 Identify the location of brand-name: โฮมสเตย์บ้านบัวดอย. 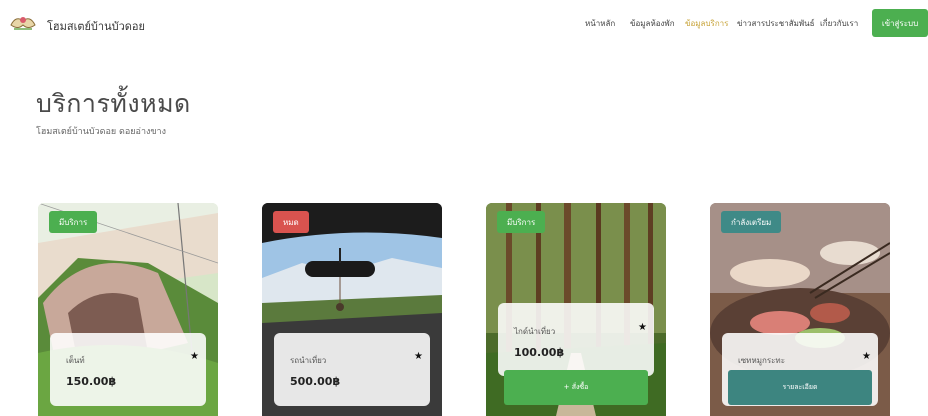
(96, 26).